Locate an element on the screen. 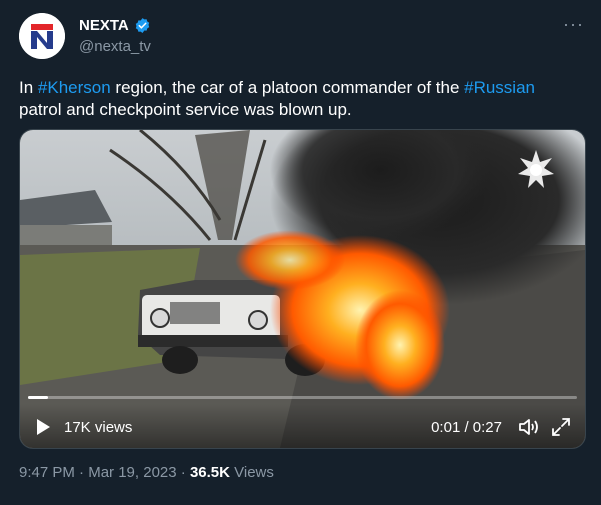  fullscreen-icon is located at coordinates (561, 427).